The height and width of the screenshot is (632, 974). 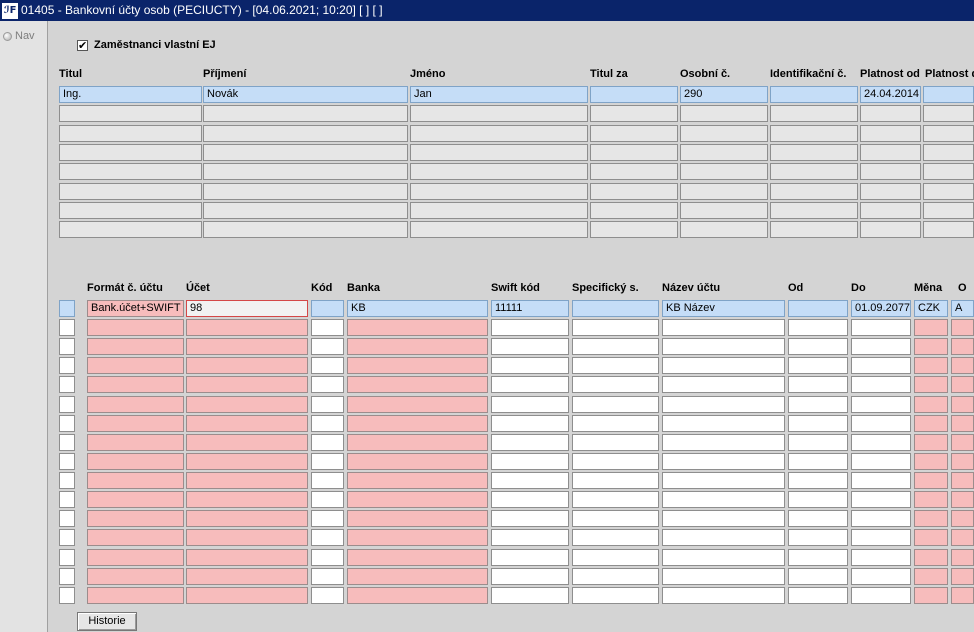 I want to click on person-first-name-cell: Jan, so click(x=499, y=94).